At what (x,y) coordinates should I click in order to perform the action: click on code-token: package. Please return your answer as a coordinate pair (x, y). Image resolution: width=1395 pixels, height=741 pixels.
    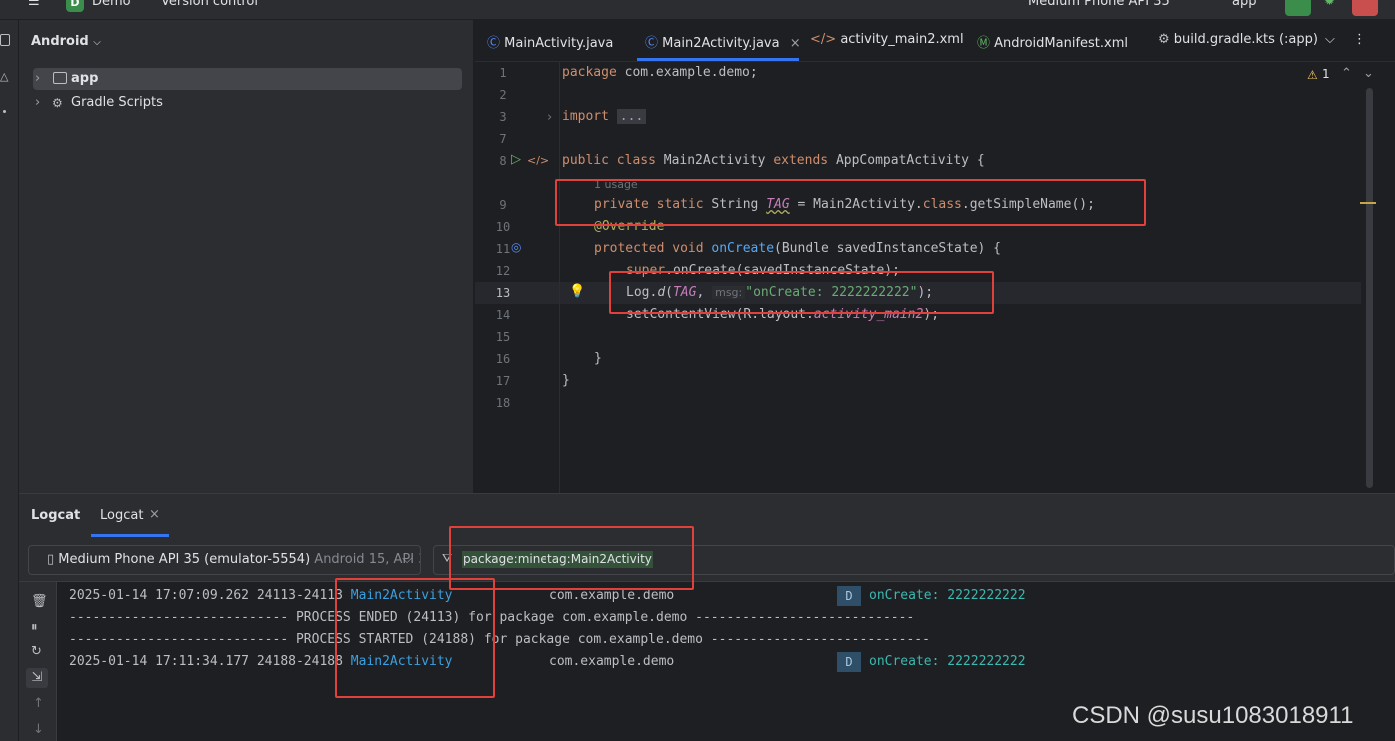
    Looking at the image, I should click on (589, 72).